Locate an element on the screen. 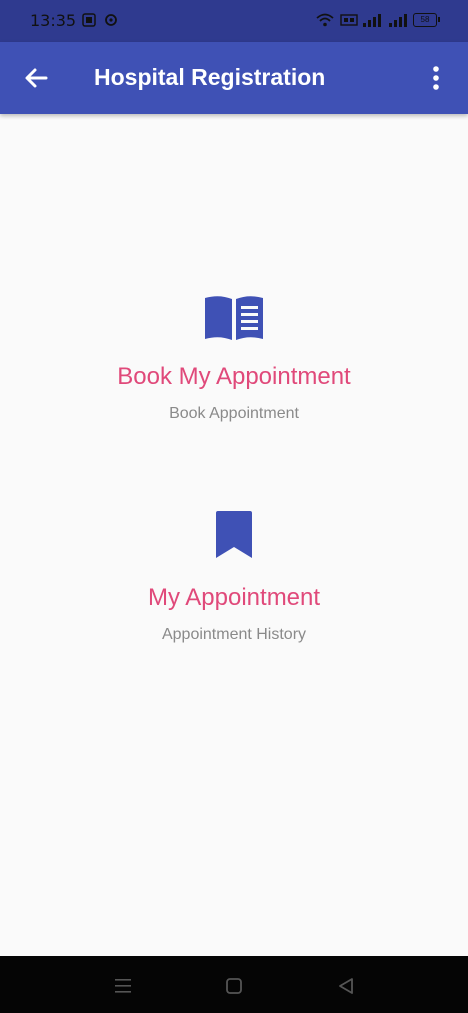 Image resolution: width=468 pixels, height=1013 pixels. back-nav-icon is located at coordinates (346, 986).